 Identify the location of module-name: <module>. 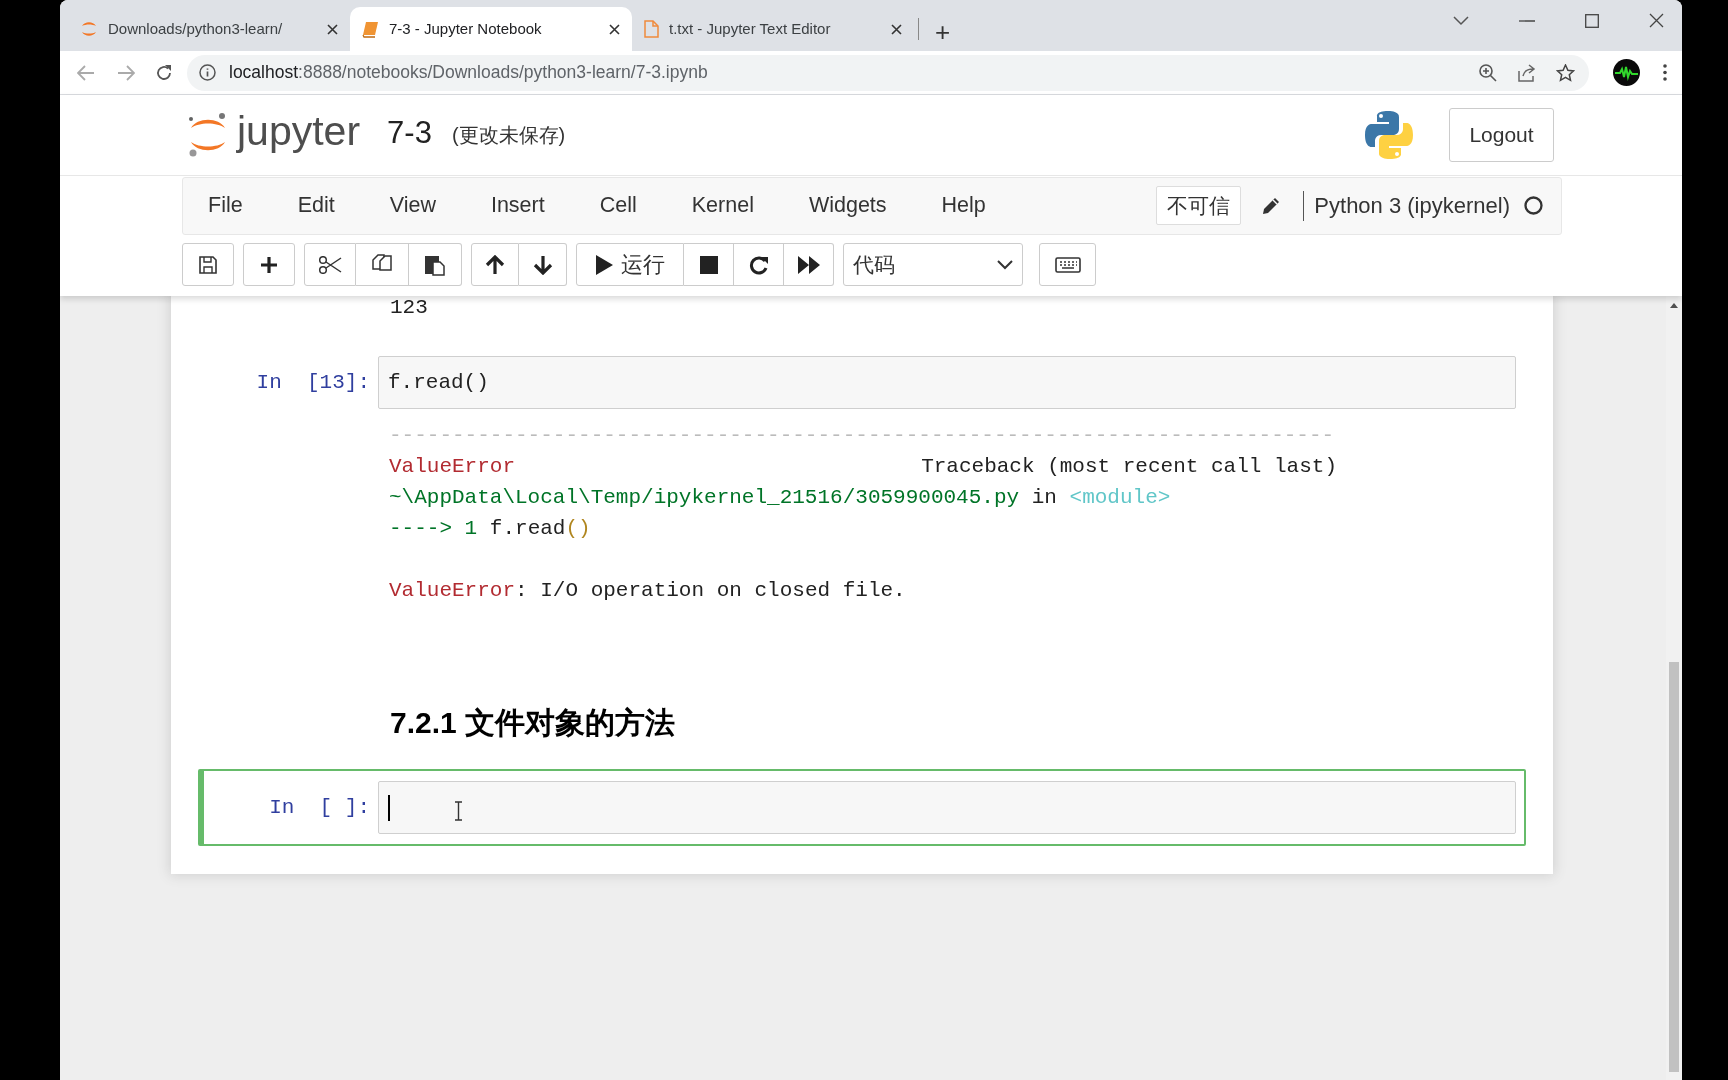
(1120, 497).